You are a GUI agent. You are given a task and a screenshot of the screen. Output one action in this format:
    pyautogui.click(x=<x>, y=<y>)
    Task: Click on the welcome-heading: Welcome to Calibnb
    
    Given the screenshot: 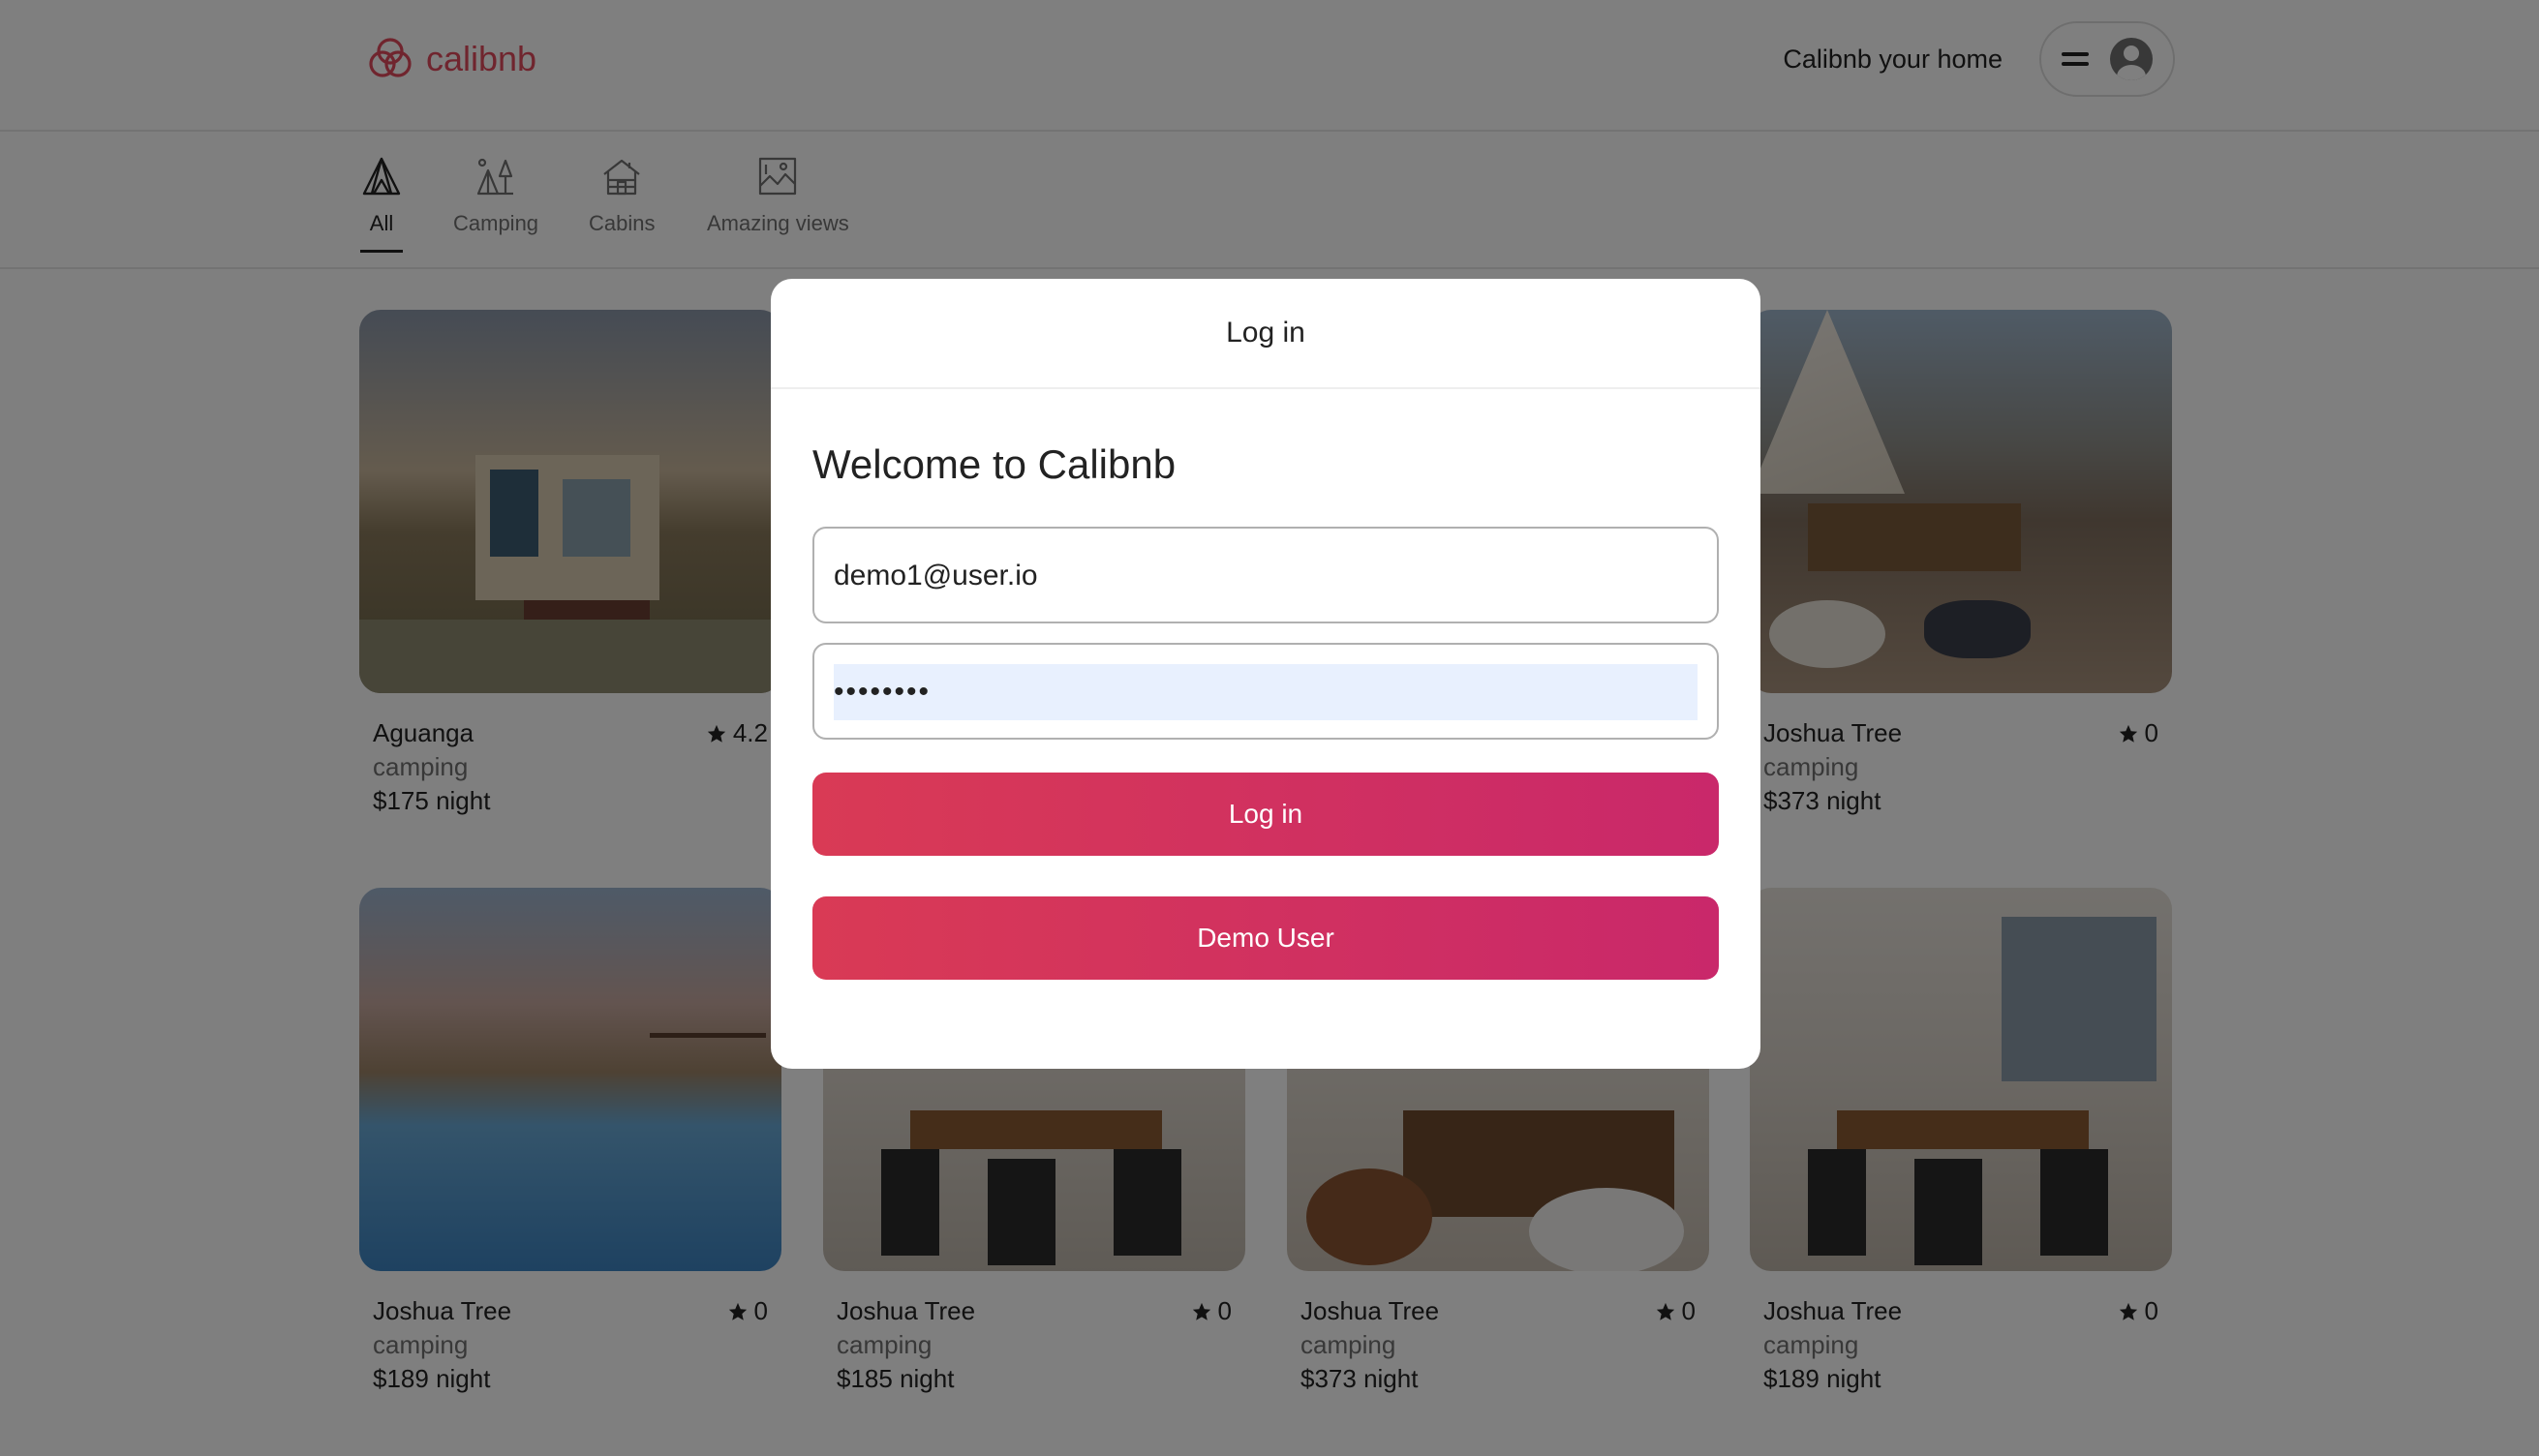 What is the action you would take?
    pyautogui.click(x=994, y=464)
    